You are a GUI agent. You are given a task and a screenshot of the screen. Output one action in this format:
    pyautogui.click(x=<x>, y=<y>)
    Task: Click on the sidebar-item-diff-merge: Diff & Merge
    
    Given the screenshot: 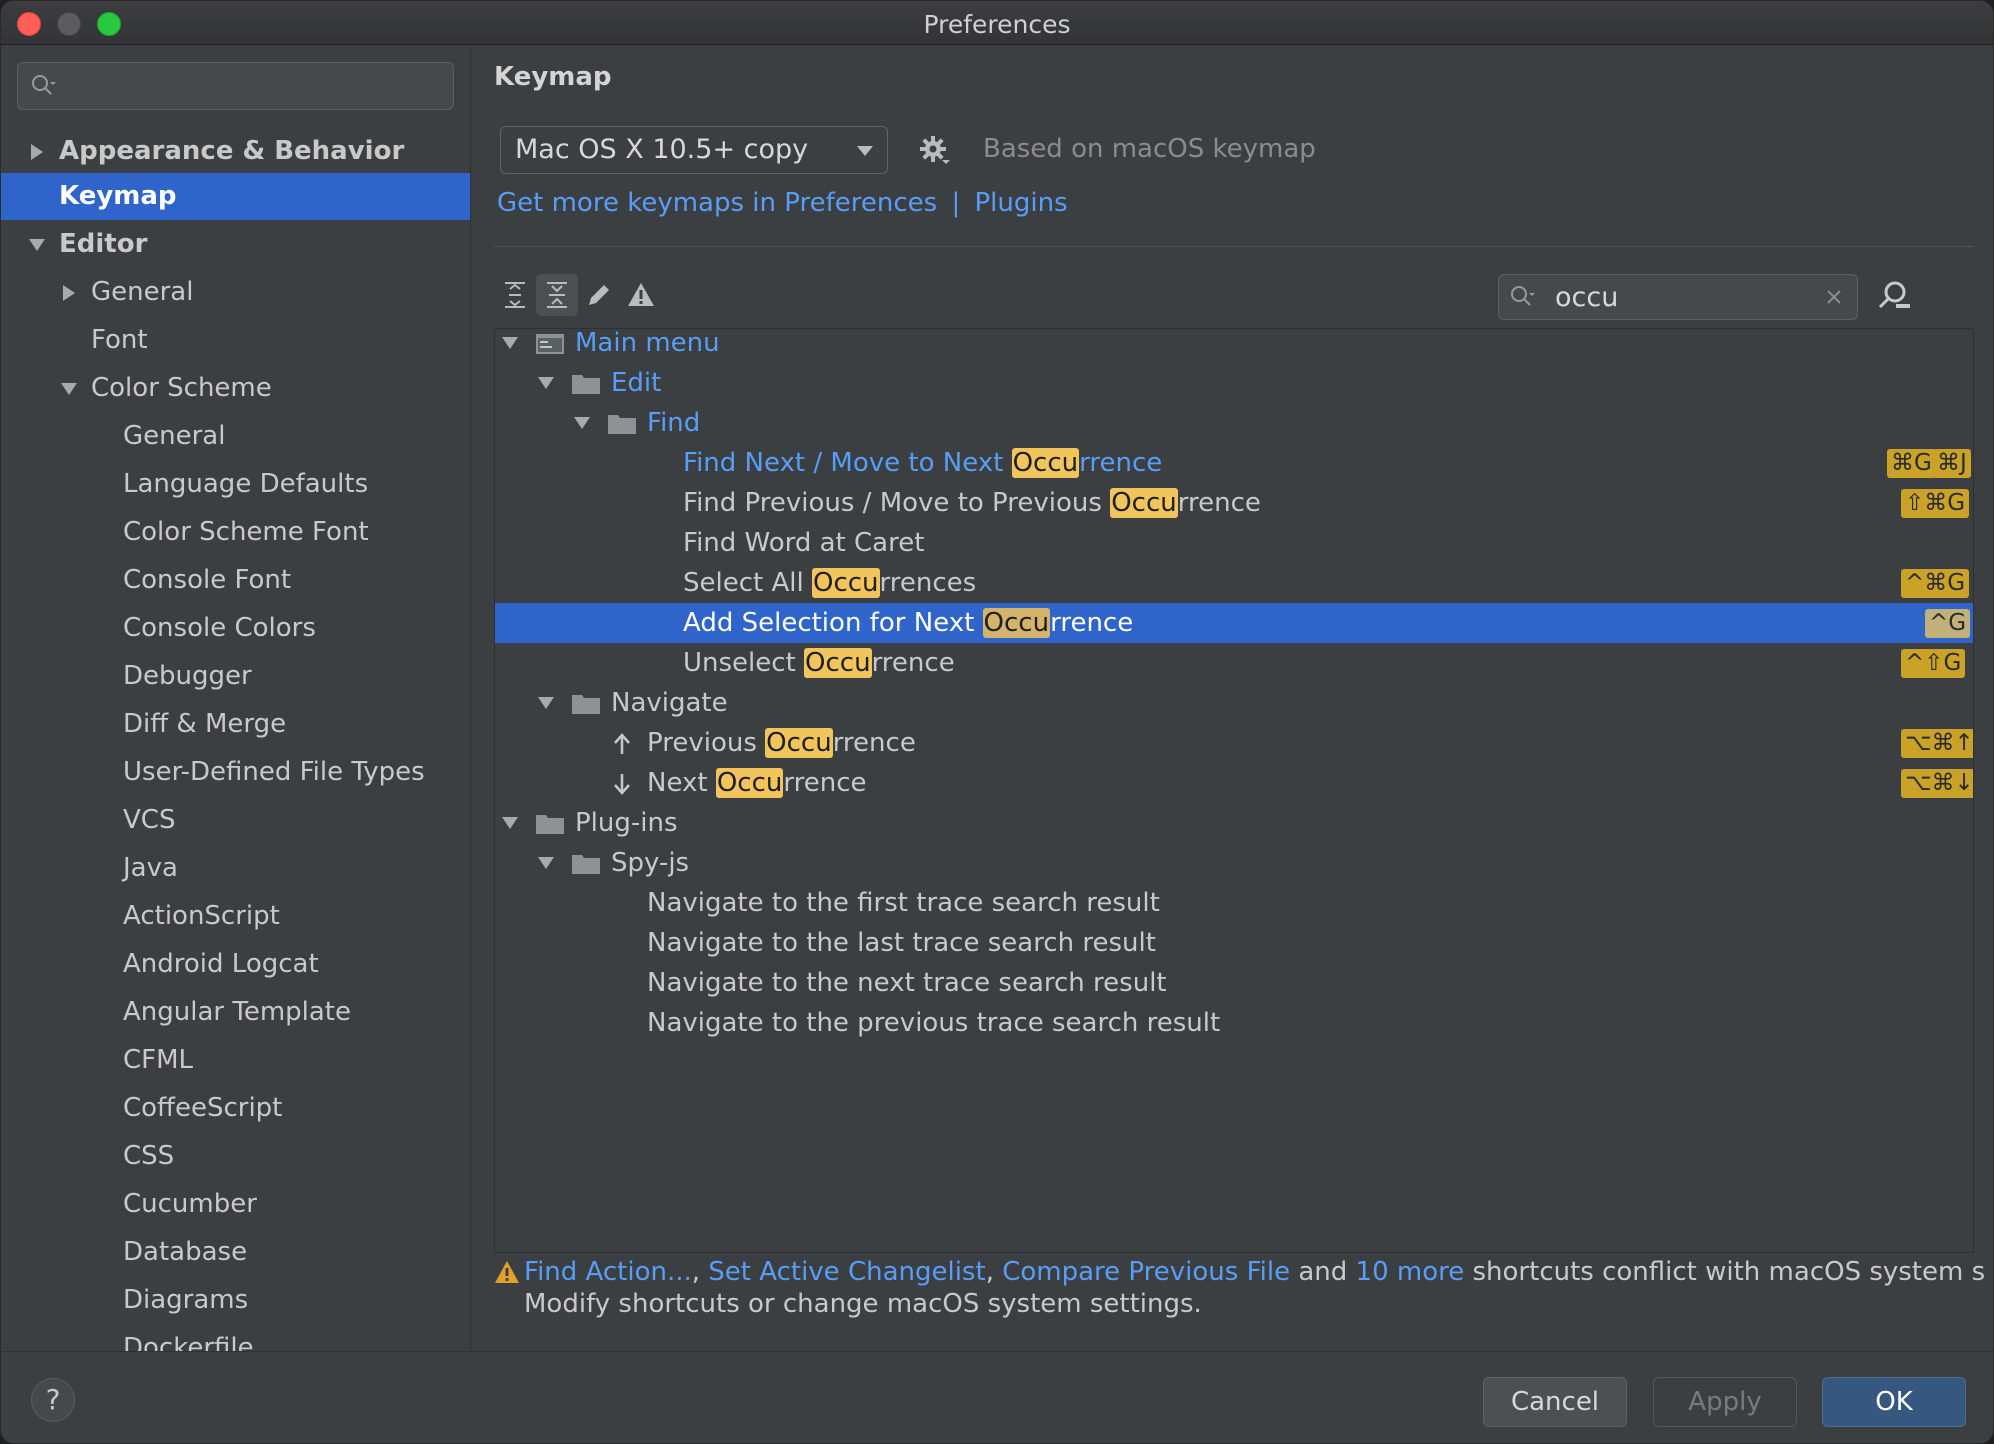 What is the action you would take?
    pyautogui.click(x=235, y=724)
    